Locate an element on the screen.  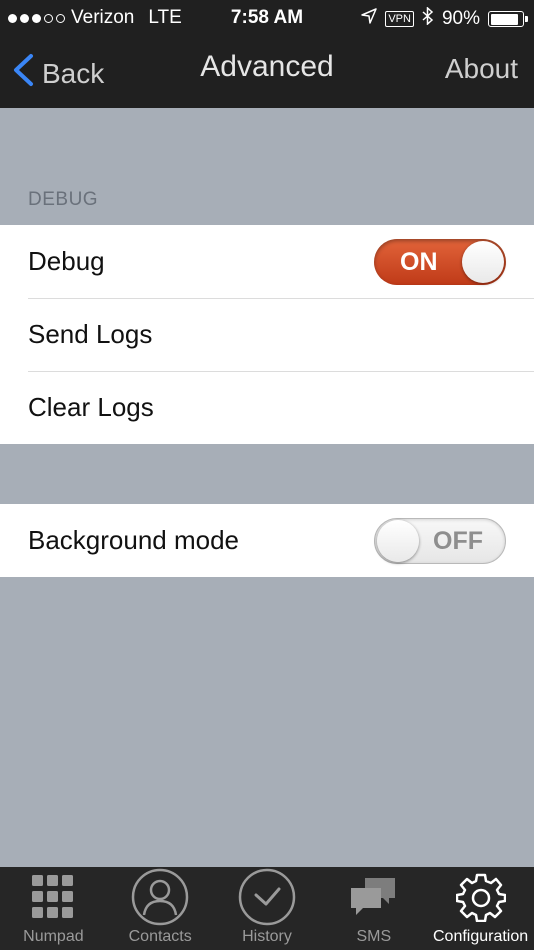
toggle-on-label: ON is located at coordinates (419, 262).